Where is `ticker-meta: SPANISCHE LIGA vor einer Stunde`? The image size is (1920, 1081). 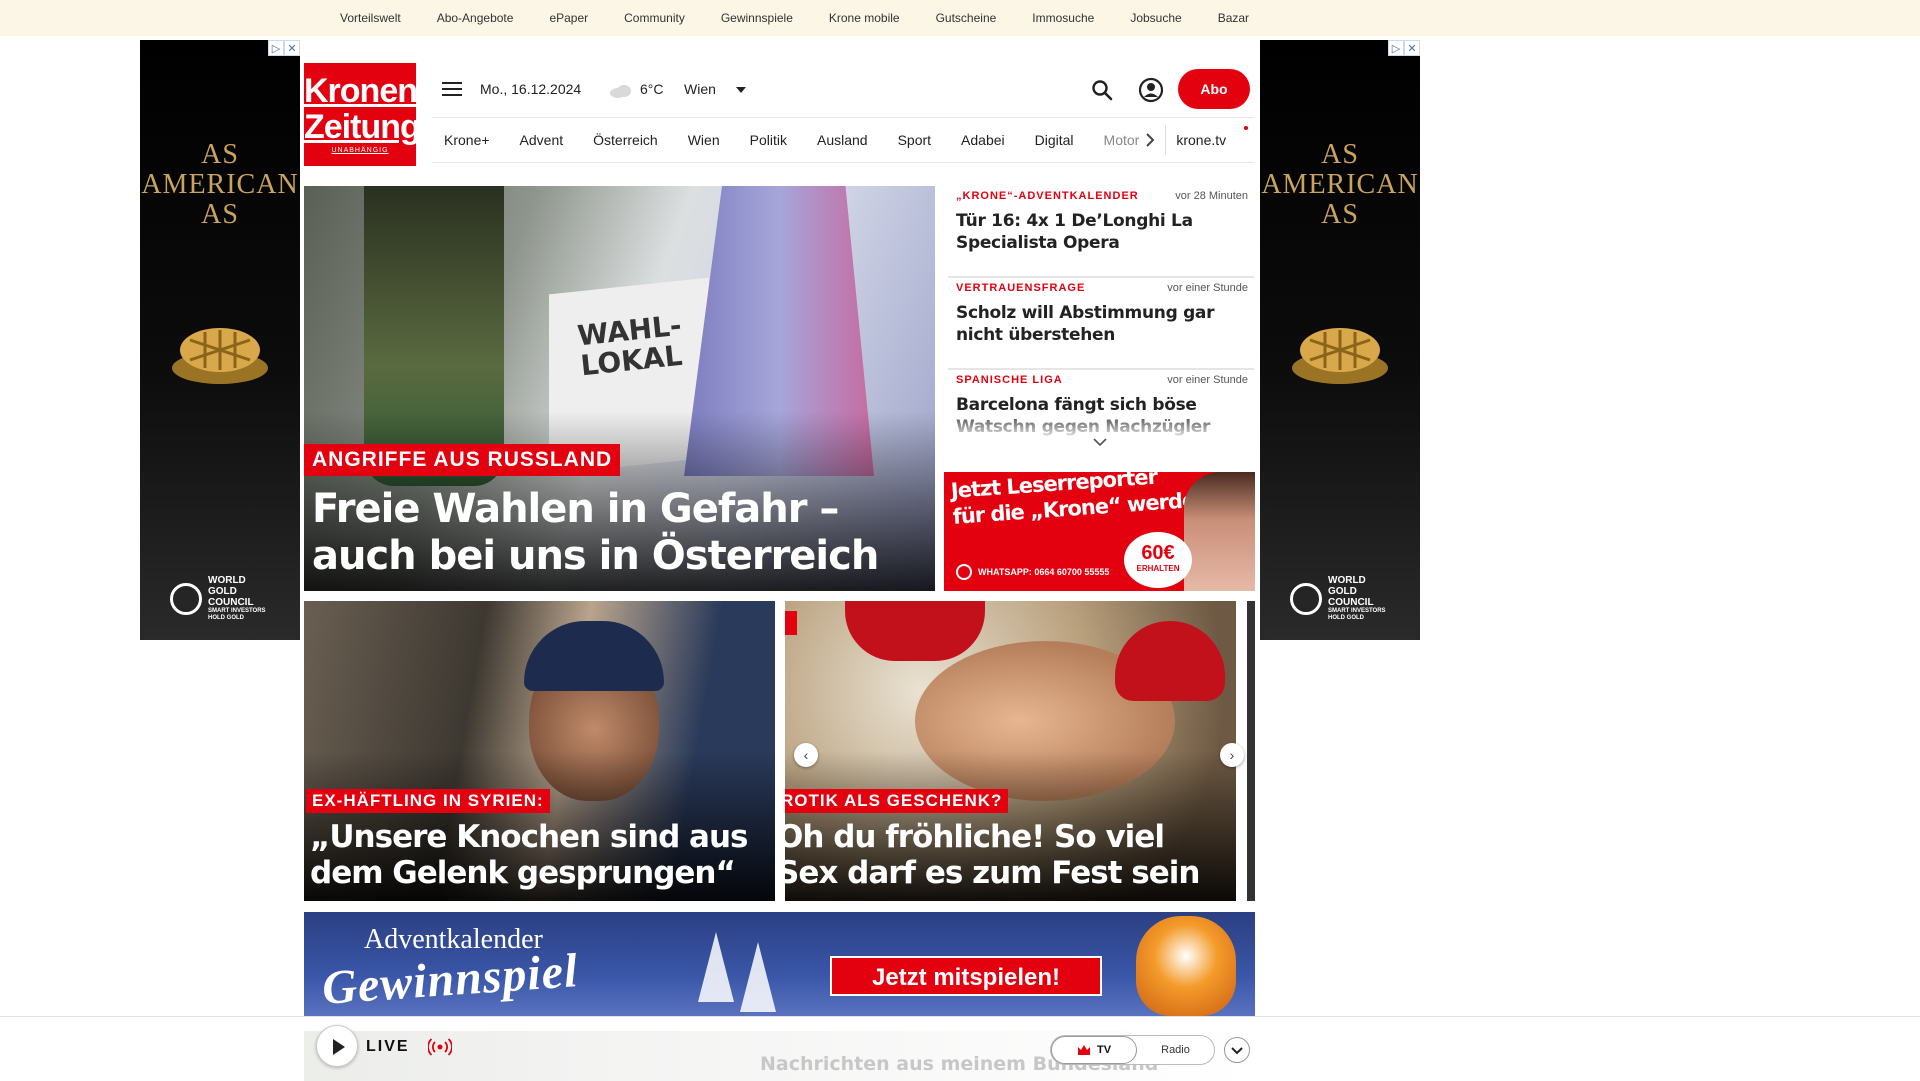 ticker-meta: SPANISCHE LIGA vor einer Stunde is located at coordinates (1102, 380).